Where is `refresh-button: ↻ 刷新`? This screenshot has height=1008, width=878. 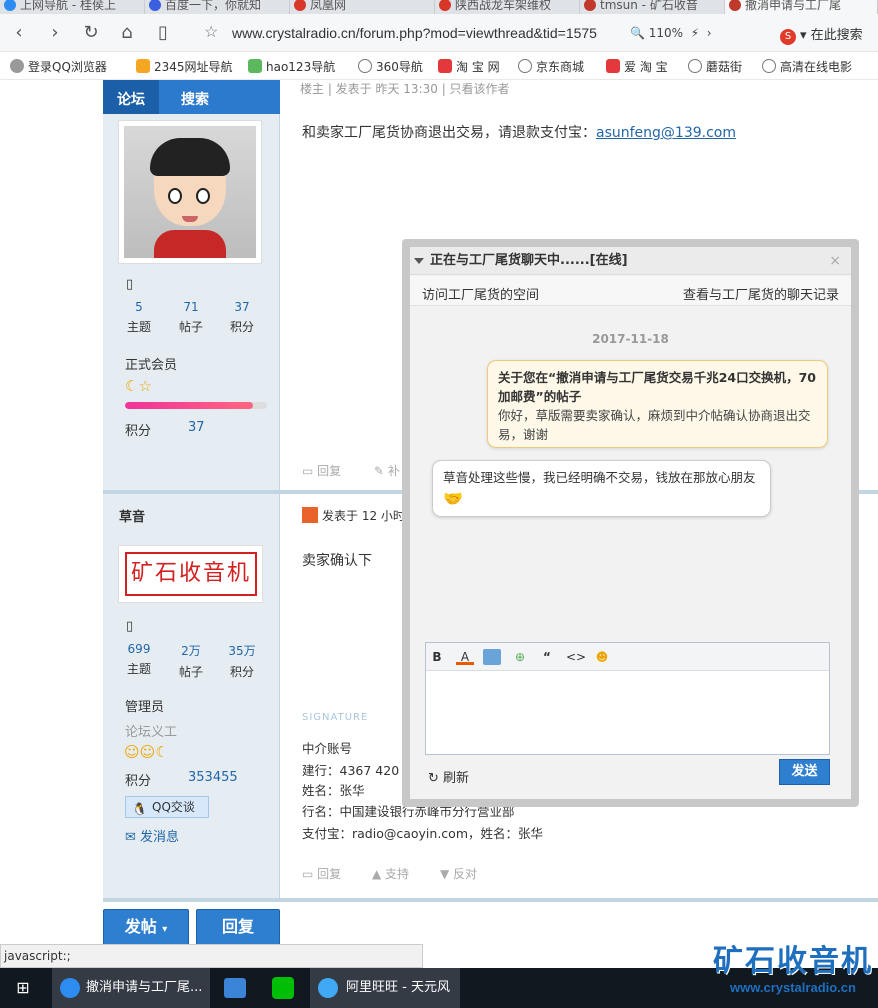
refresh-button: ↻ 刷新 is located at coordinates (448, 776).